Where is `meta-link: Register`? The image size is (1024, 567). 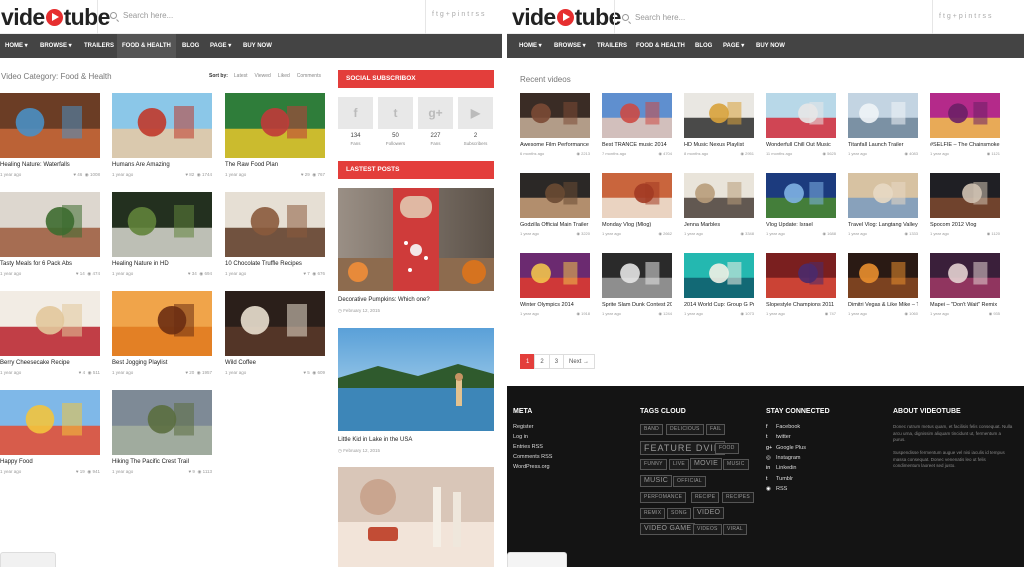 meta-link: Register is located at coordinates (523, 427).